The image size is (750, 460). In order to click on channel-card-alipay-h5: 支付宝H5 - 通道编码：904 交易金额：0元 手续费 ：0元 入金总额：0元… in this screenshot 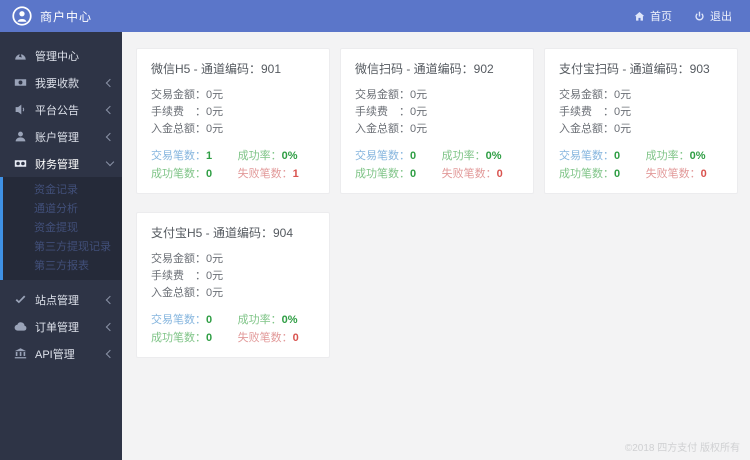, I will do `click(233, 285)`.